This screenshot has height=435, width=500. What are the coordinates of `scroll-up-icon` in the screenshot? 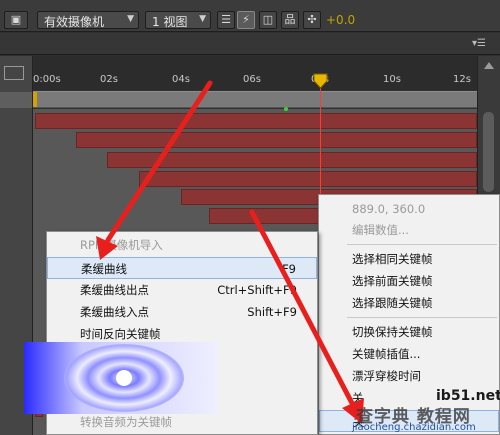 It's located at (489, 65).